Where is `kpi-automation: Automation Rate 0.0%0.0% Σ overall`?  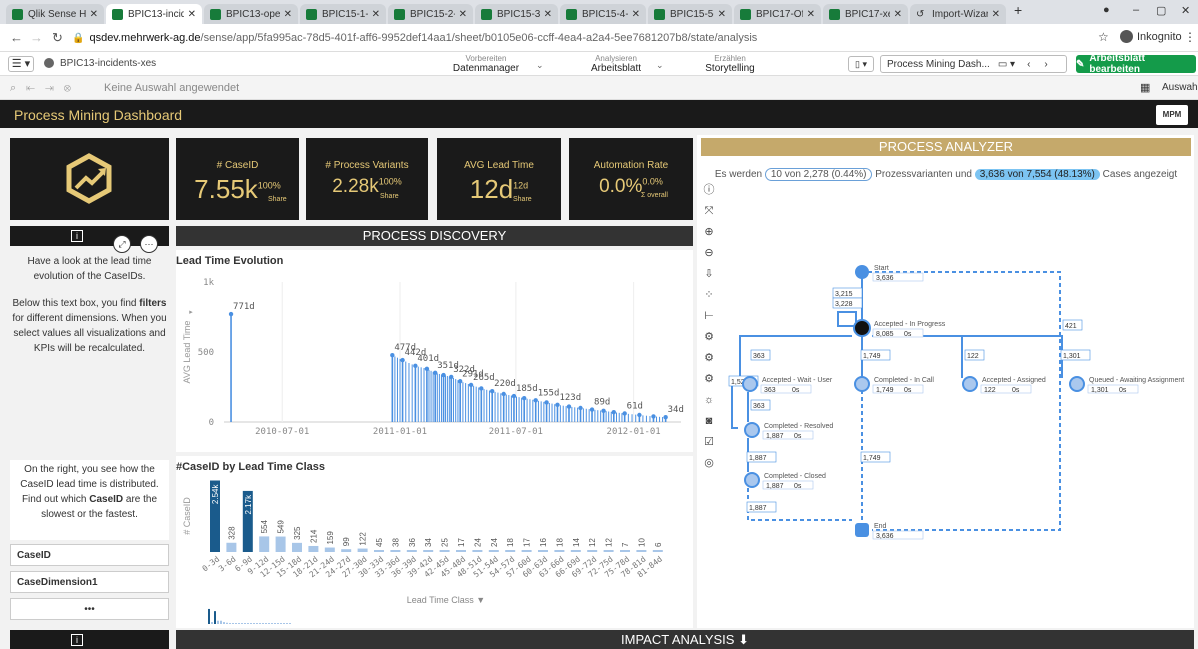
kpi-automation: Automation Rate 0.0%0.0% Σ overall is located at coordinates (631, 179).